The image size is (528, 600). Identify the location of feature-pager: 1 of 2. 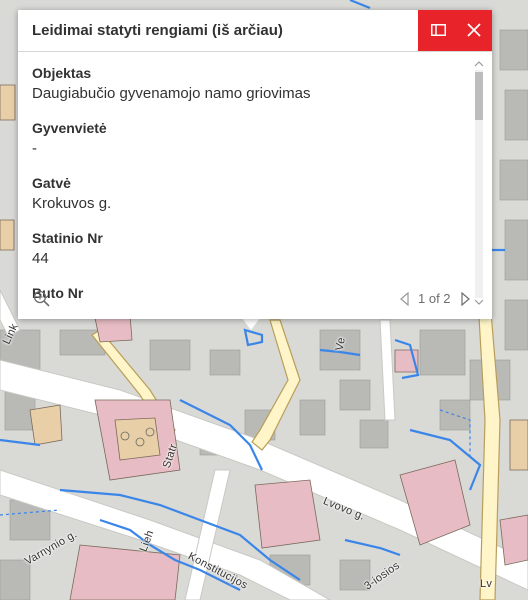
(436, 299).